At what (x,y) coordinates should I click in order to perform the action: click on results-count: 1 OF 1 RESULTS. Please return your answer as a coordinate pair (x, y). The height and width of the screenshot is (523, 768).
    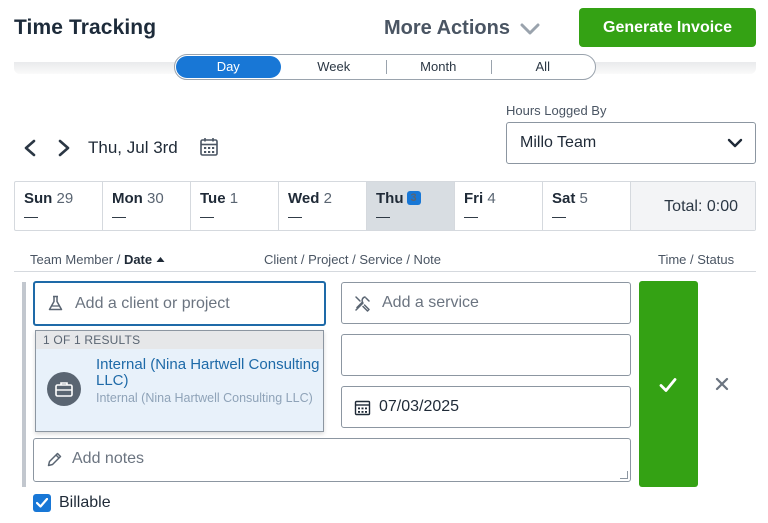
    Looking at the image, I should click on (179, 340).